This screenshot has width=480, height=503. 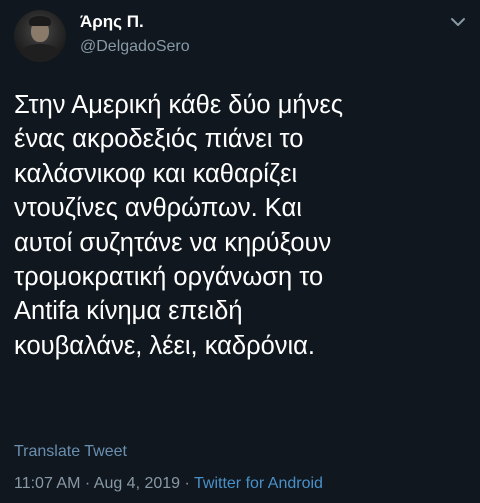 What do you see at coordinates (137, 483) in the screenshot?
I see `tweet-date: Aug 4, 2019` at bounding box center [137, 483].